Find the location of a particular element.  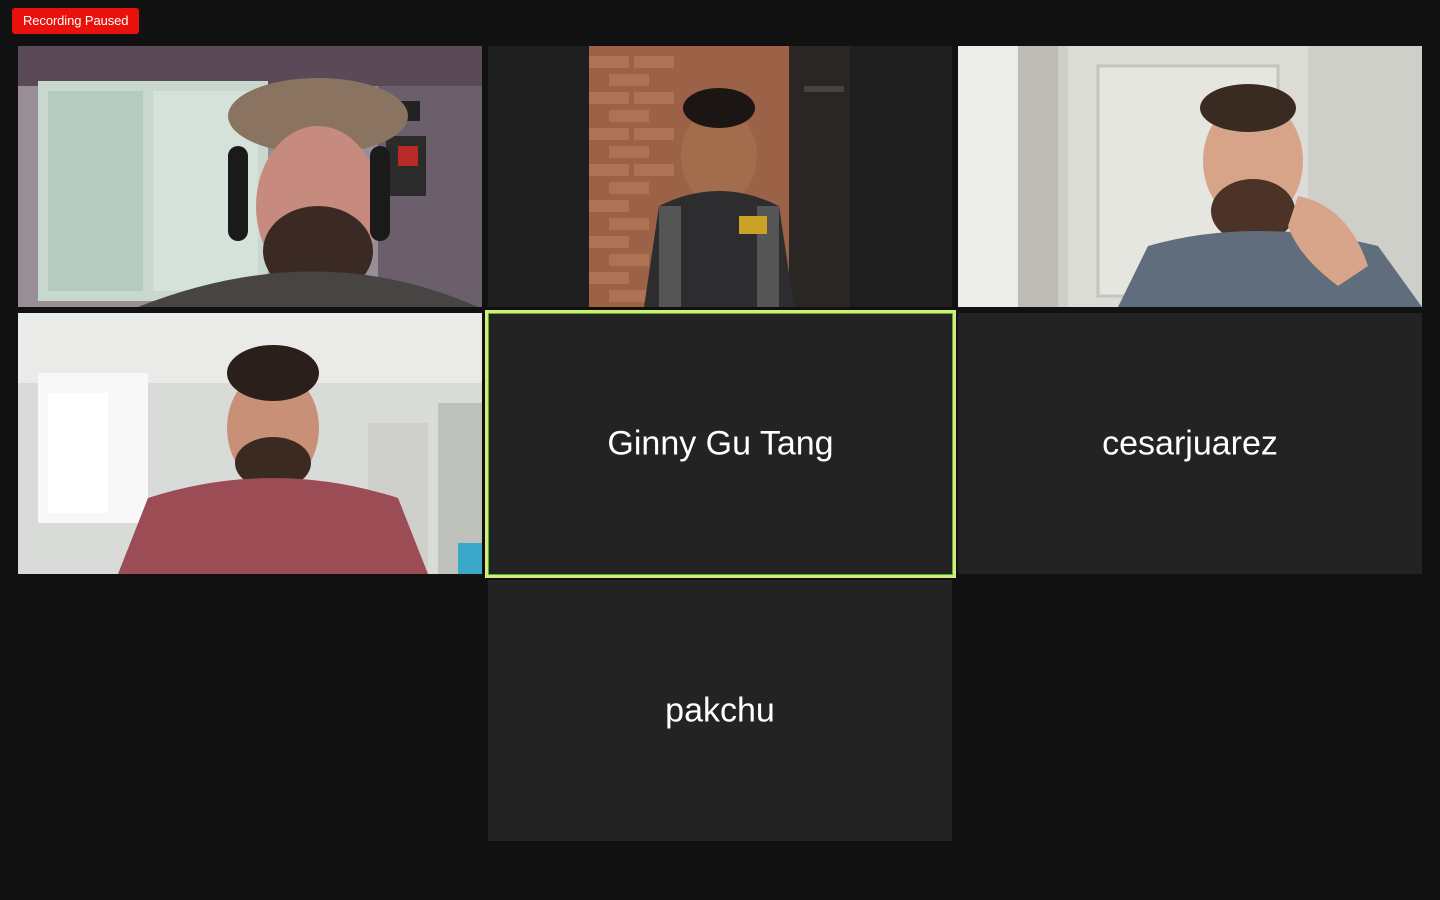

participant-name: cesarjuarez is located at coordinates (1190, 443).